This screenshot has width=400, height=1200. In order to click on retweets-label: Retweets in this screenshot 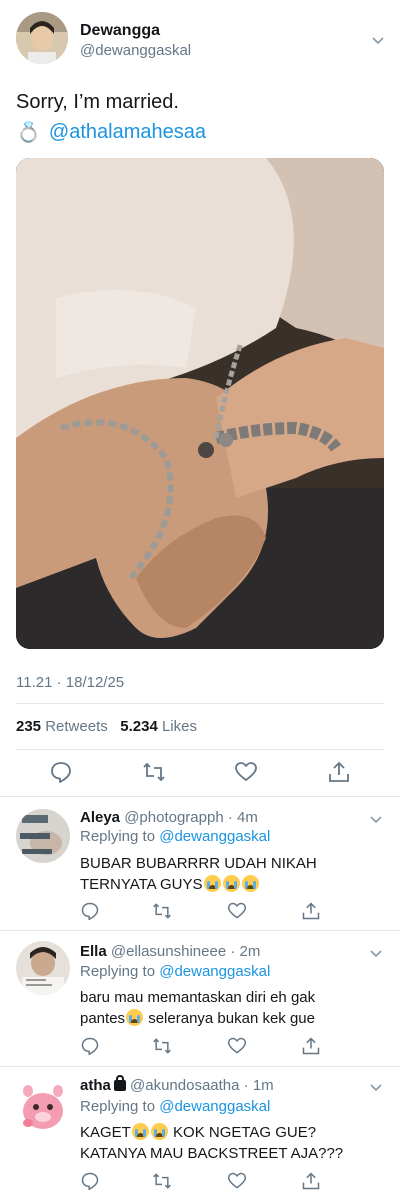, I will do `click(76, 726)`.